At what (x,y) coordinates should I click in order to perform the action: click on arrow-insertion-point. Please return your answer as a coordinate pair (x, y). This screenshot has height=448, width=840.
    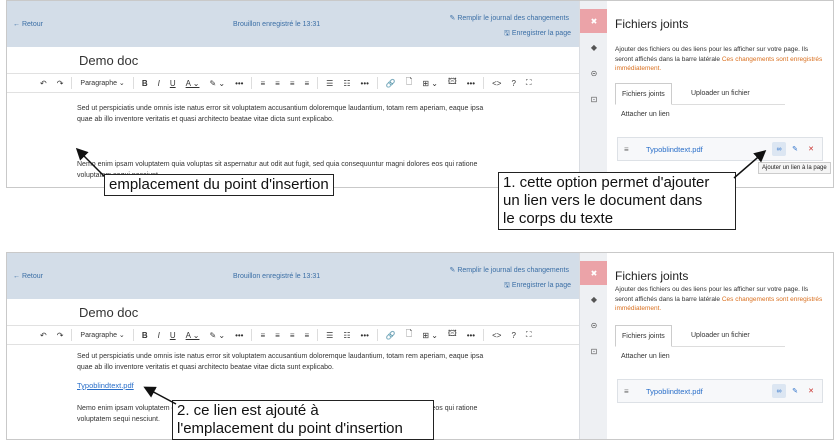
    Looking at the image, I should click on (90, 162).